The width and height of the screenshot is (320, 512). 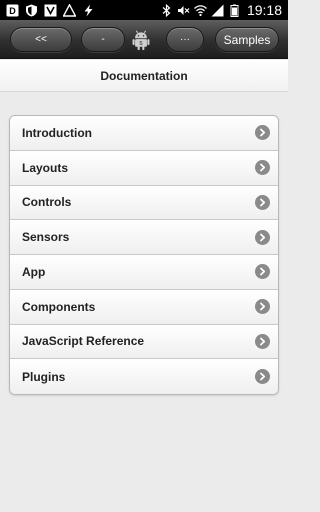 I want to click on list-item-label: App, so click(x=34, y=271).